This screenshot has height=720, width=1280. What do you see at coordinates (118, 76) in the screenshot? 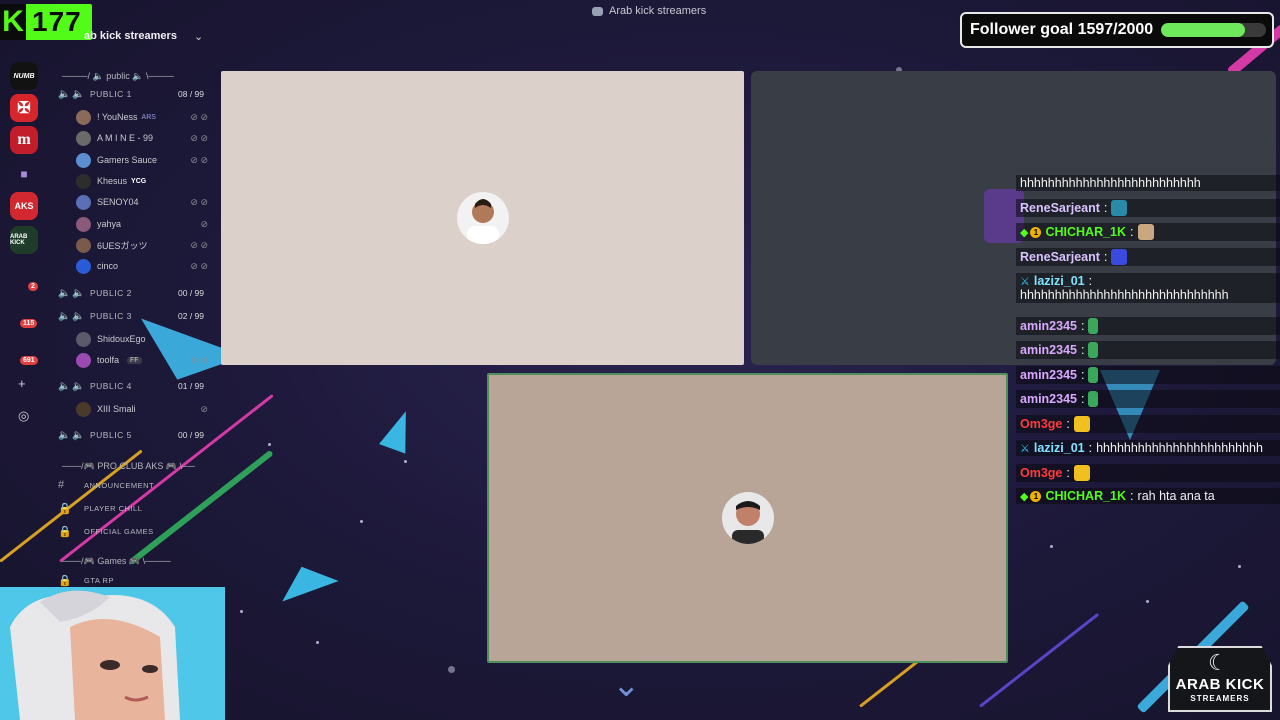
I see `category-public: ────/ 🔈 public 🔈 \────` at bounding box center [118, 76].